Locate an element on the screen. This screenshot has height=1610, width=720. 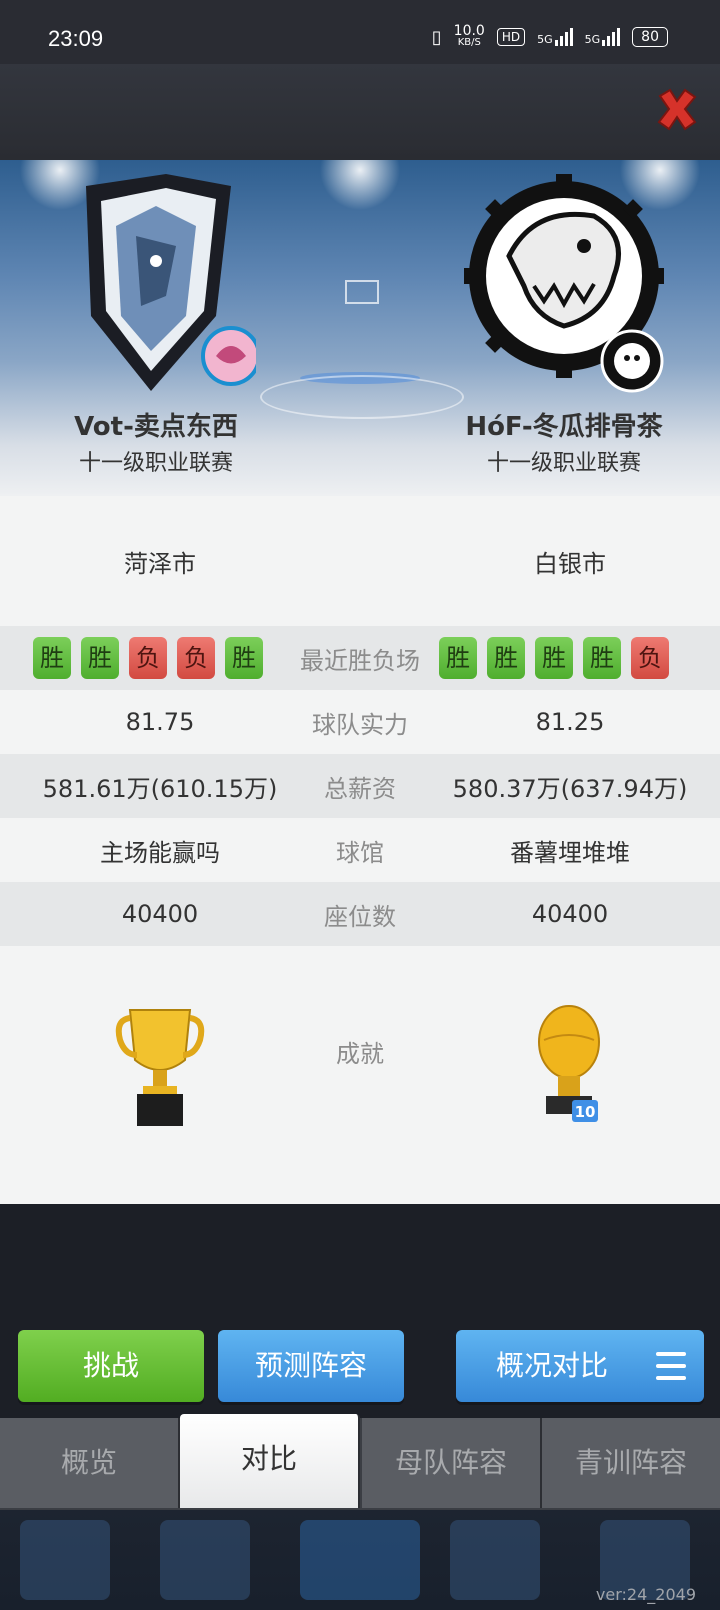
close-icon is located at coordinates (677, 109).